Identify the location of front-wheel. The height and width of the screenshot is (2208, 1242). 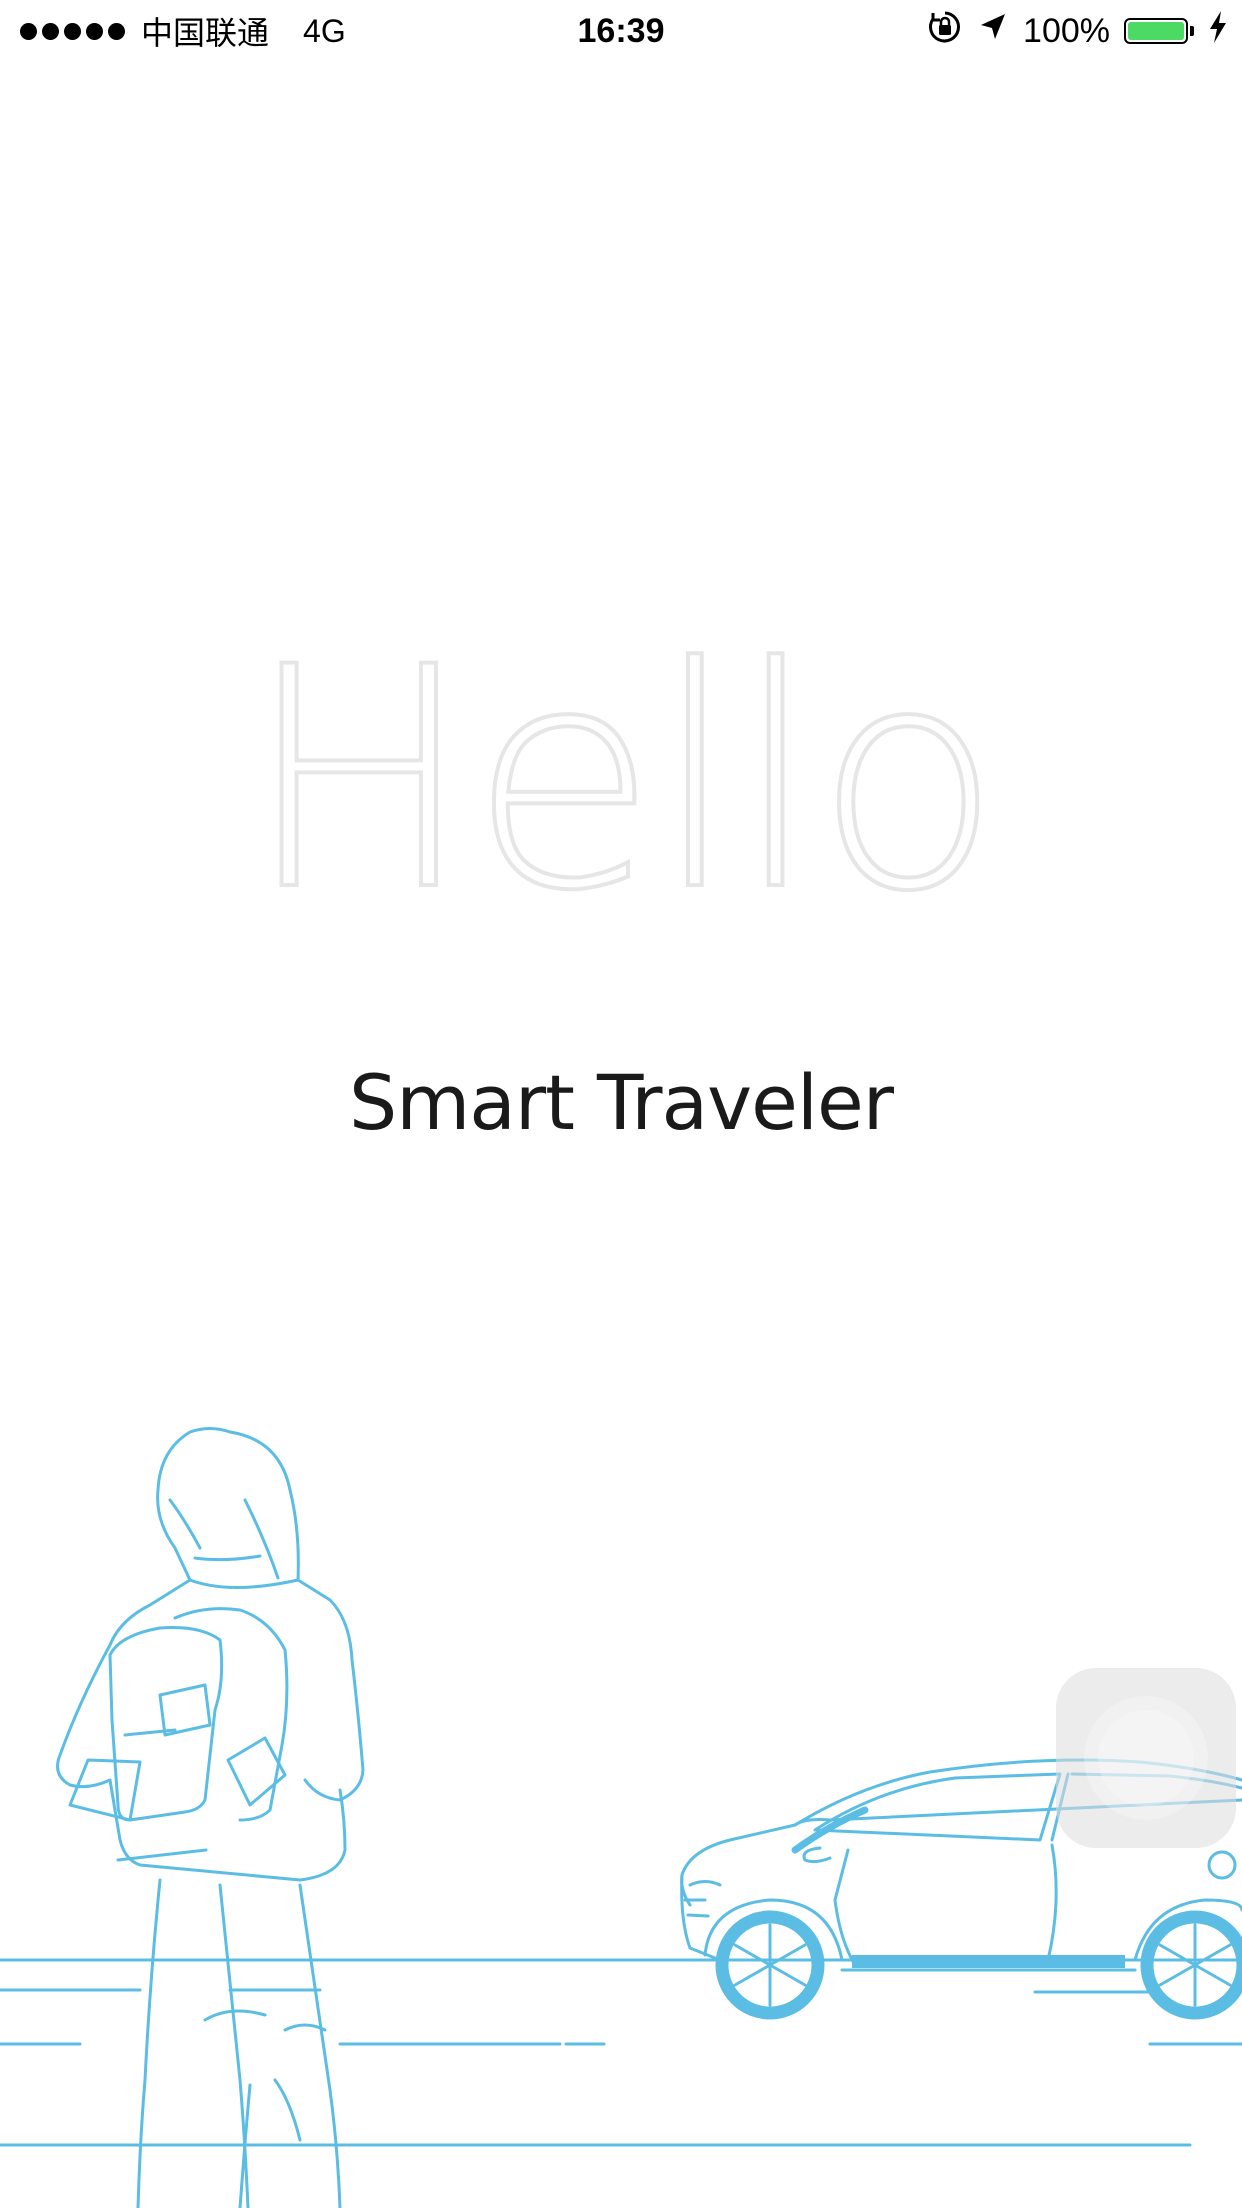
(770, 1965).